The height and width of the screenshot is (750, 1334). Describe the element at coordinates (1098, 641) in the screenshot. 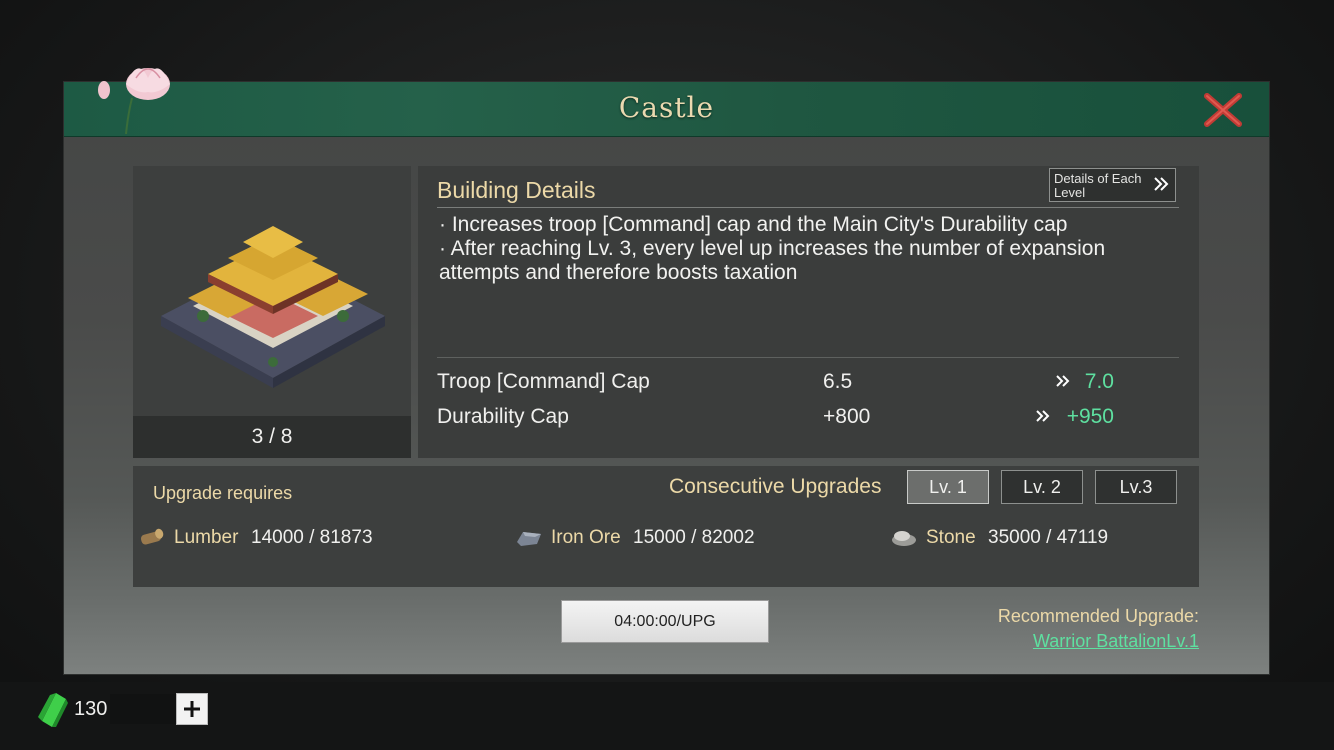

I see `recommended-upgrade-link: Warrior BattalionLv.1` at that location.